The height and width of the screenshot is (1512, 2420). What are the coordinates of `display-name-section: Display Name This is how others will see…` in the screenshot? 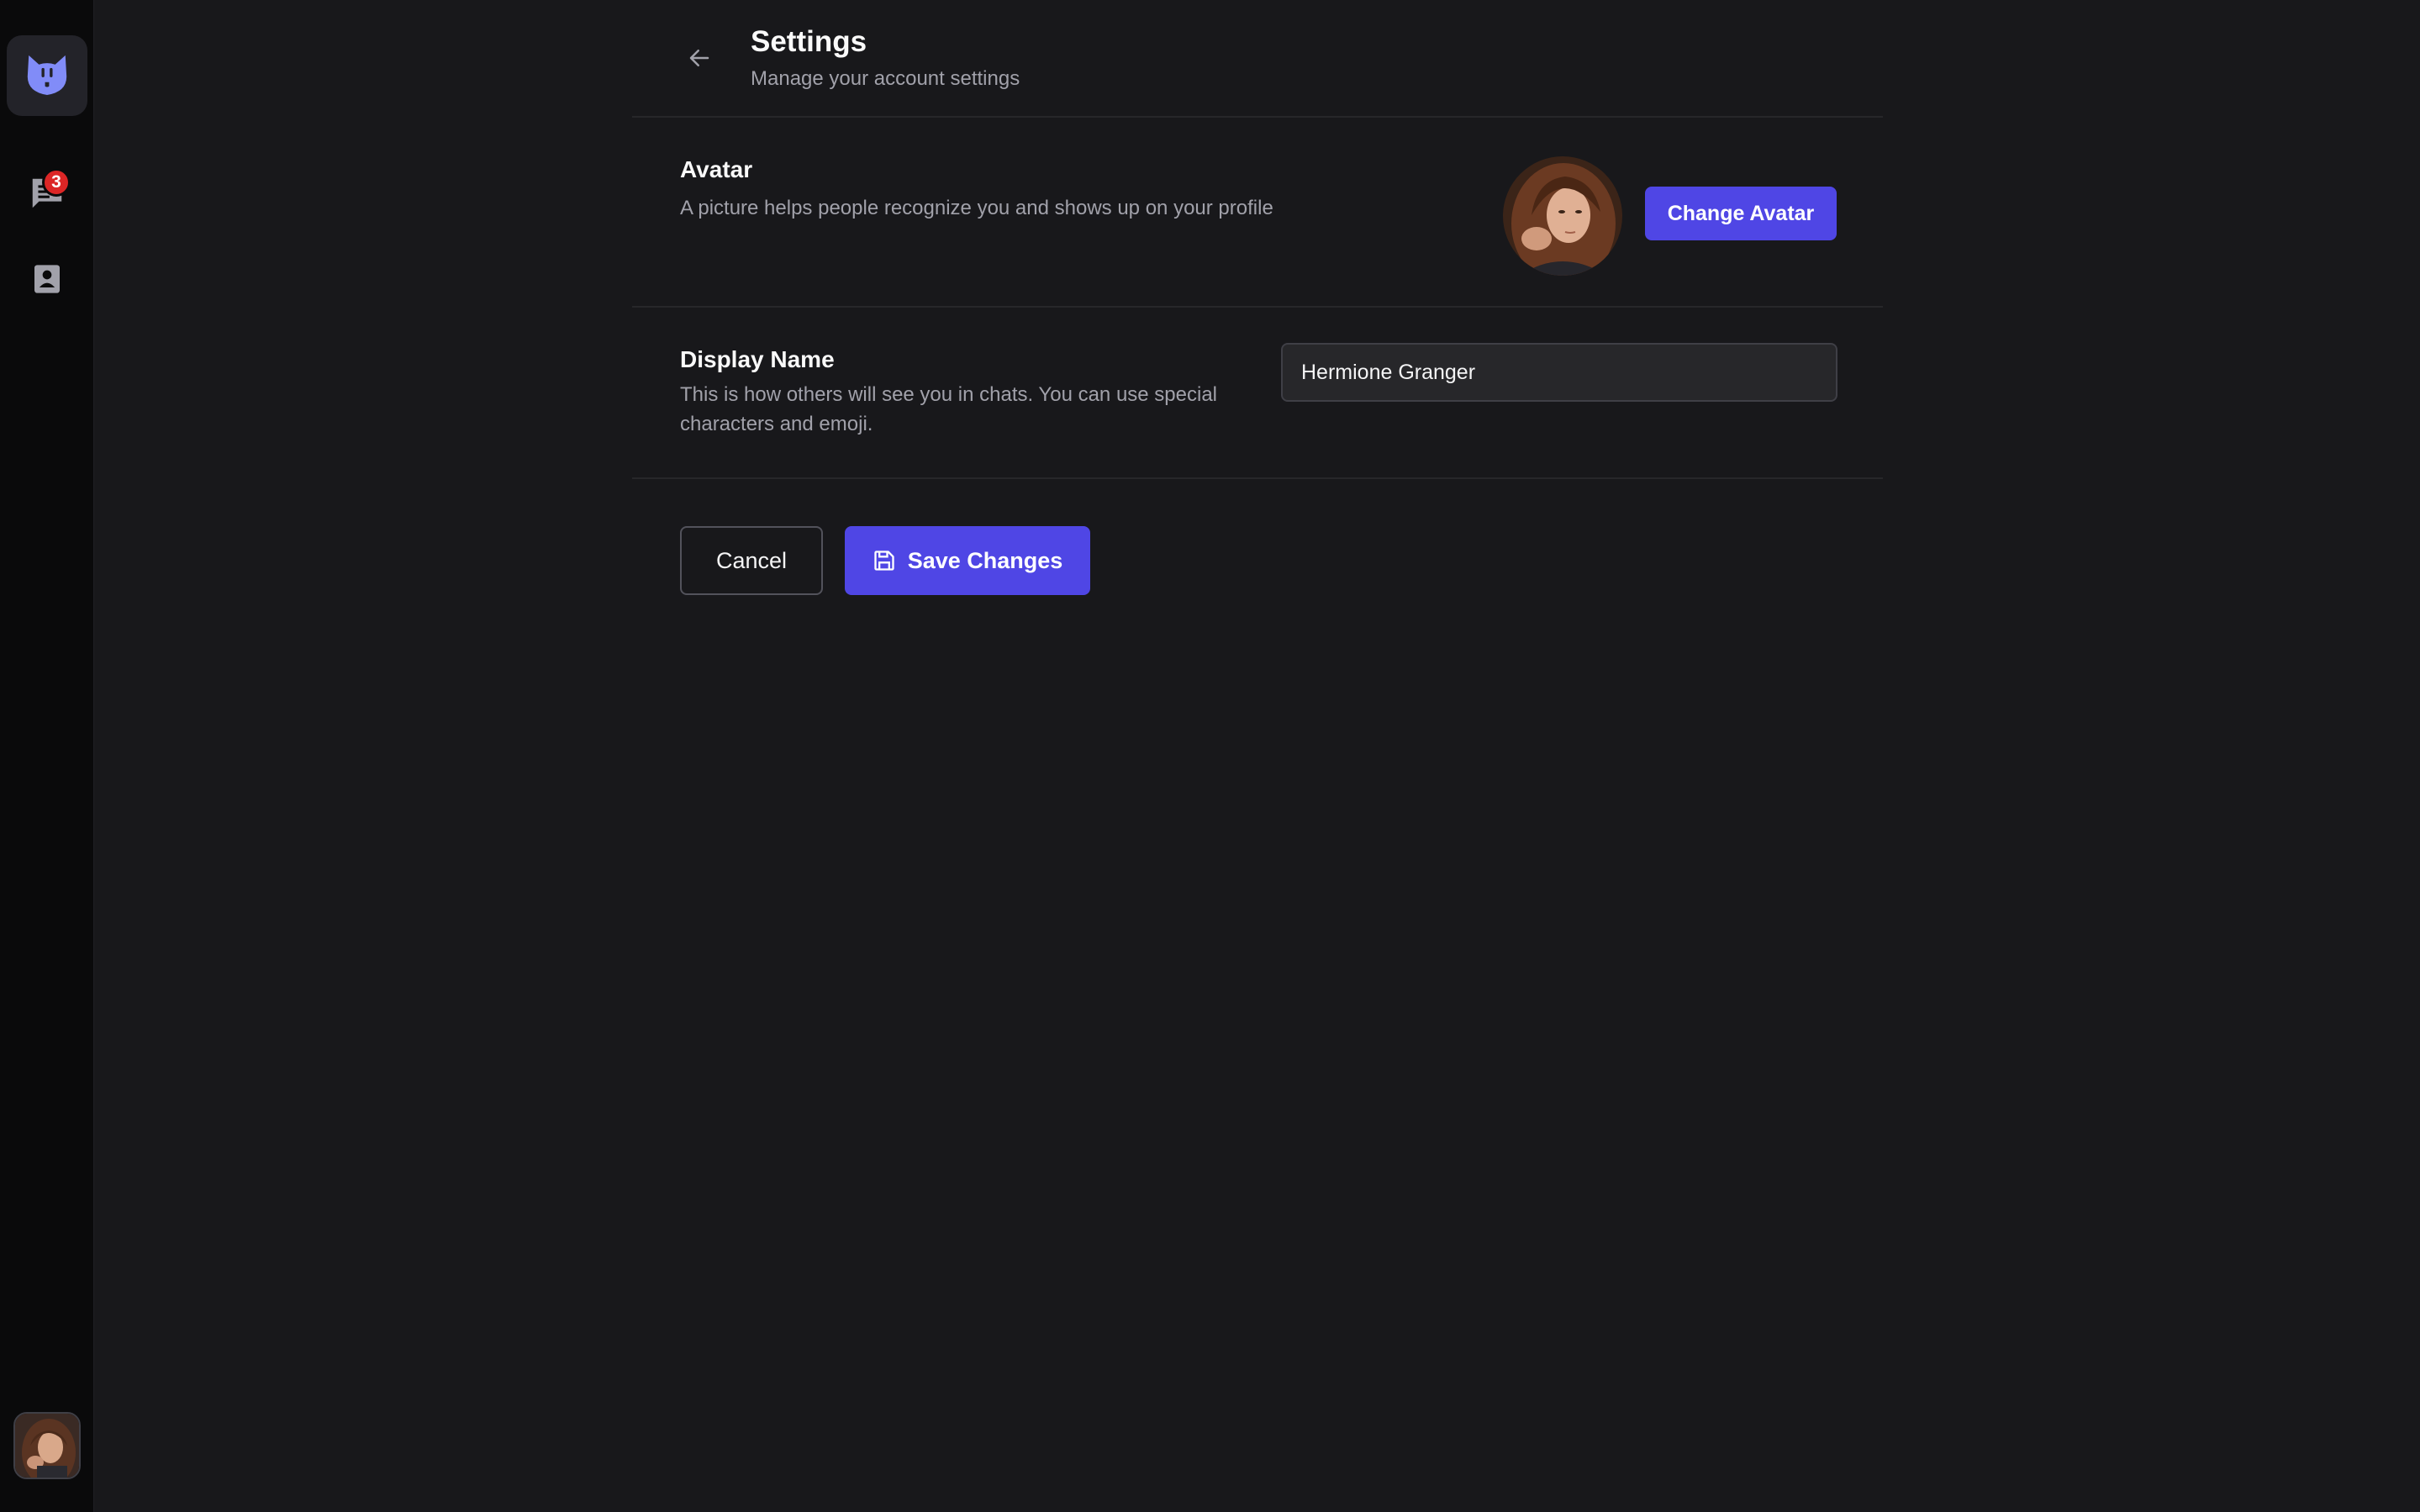 It's located at (1257, 394).